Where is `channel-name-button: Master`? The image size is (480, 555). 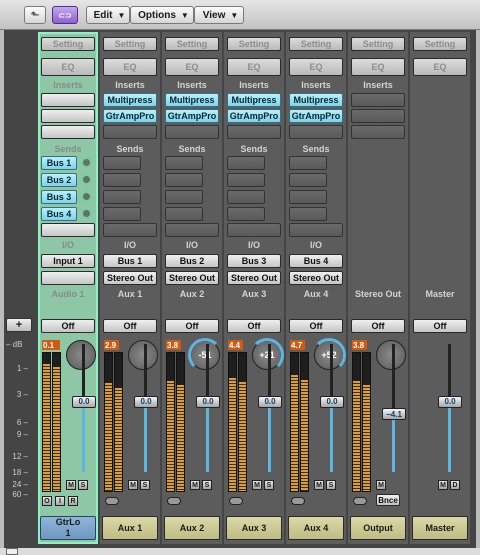 channel-name-button: Master is located at coordinates (440, 528).